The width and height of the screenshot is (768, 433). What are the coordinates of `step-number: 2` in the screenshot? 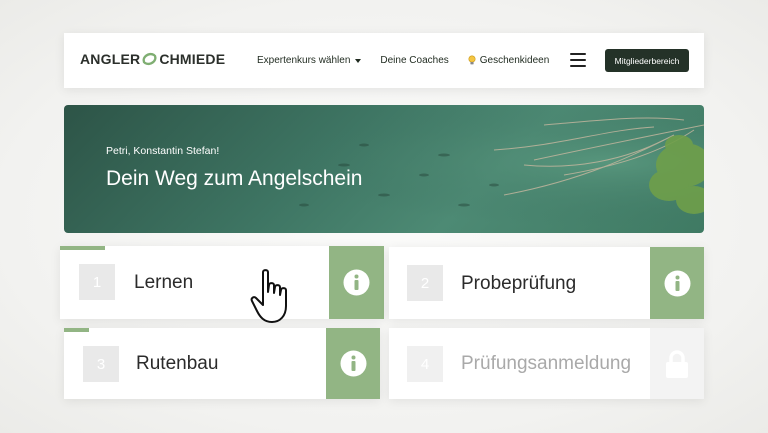 It's located at (425, 283).